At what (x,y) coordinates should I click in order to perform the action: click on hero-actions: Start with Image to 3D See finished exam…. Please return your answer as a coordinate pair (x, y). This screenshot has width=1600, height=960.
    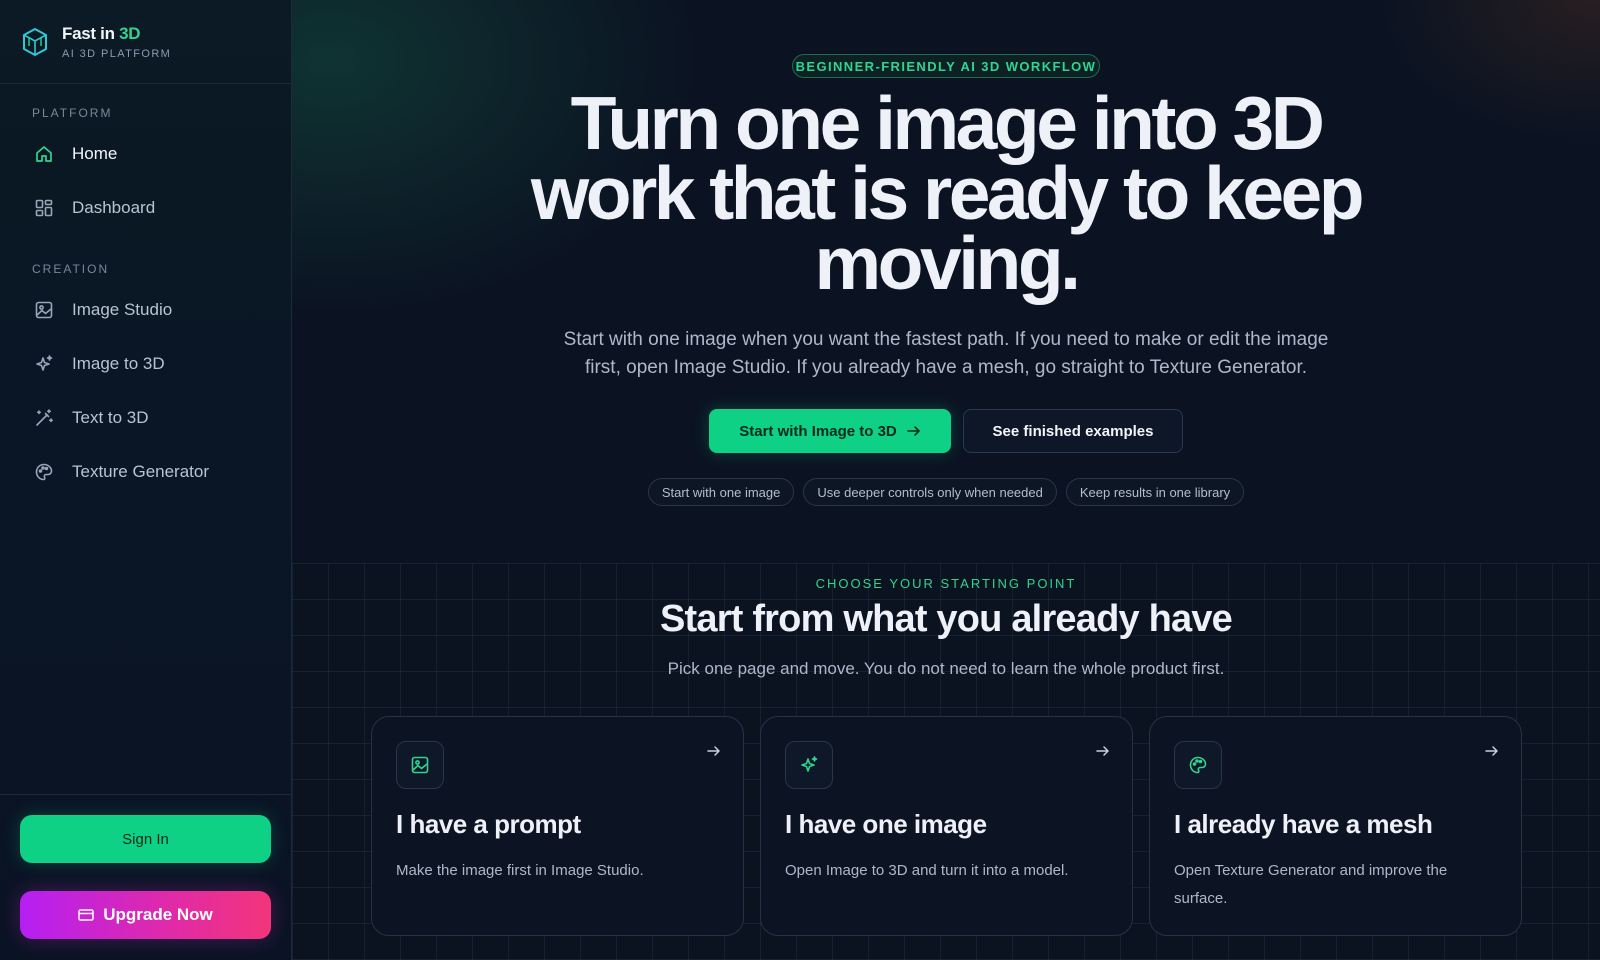
    Looking at the image, I should click on (946, 431).